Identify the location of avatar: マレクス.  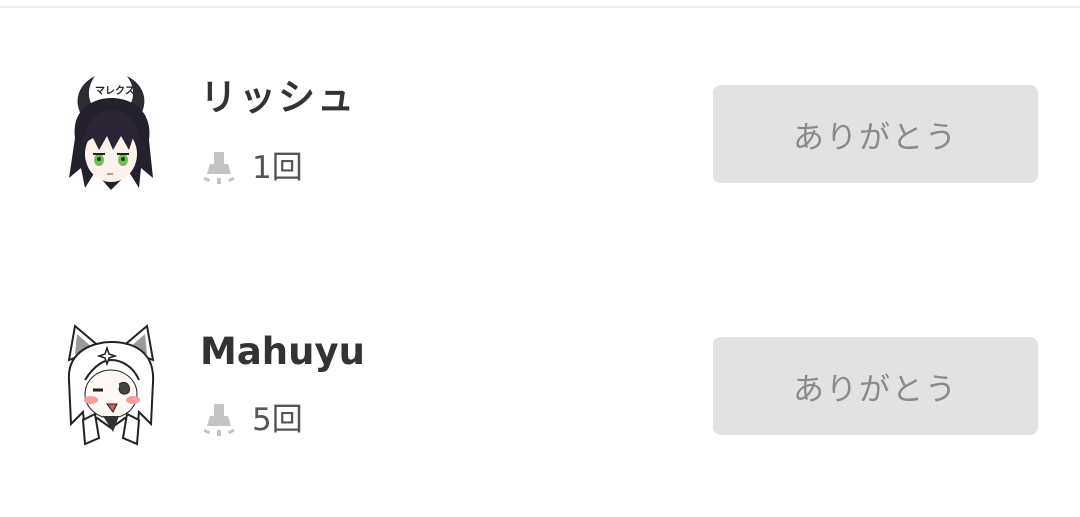
(111, 134).